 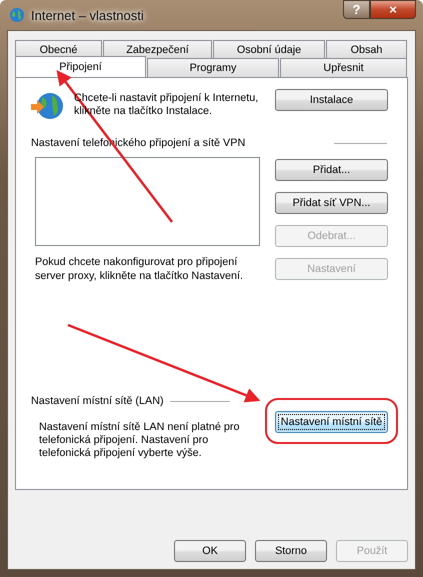 What do you see at coordinates (366, 49) in the screenshot?
I see `tab: Obsah` at bounding box center [366, 49].